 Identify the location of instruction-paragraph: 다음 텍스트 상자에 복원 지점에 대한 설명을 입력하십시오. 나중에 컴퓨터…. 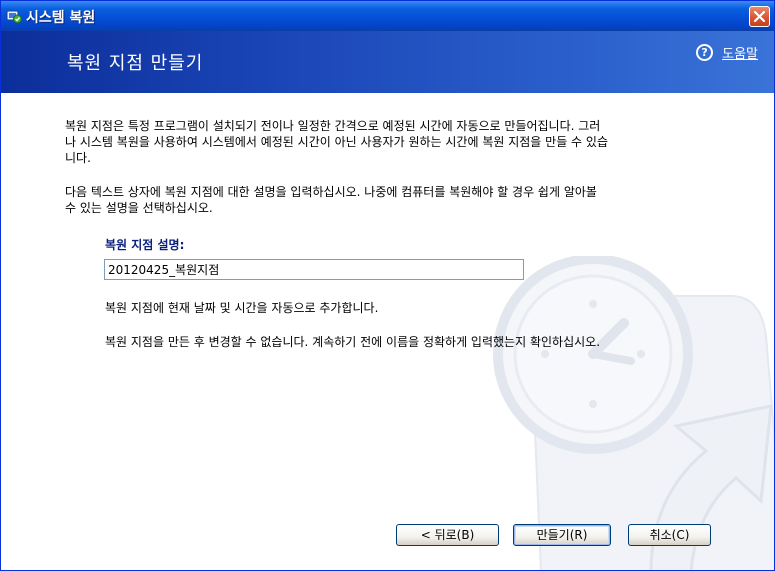
(331, 200).